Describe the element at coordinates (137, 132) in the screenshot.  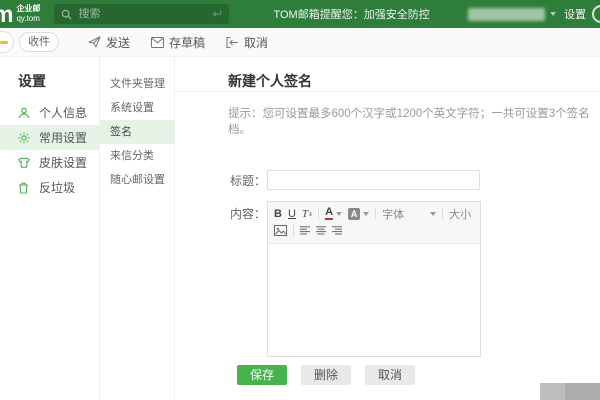
I see `submenu-item-signature: 签名` at that location.